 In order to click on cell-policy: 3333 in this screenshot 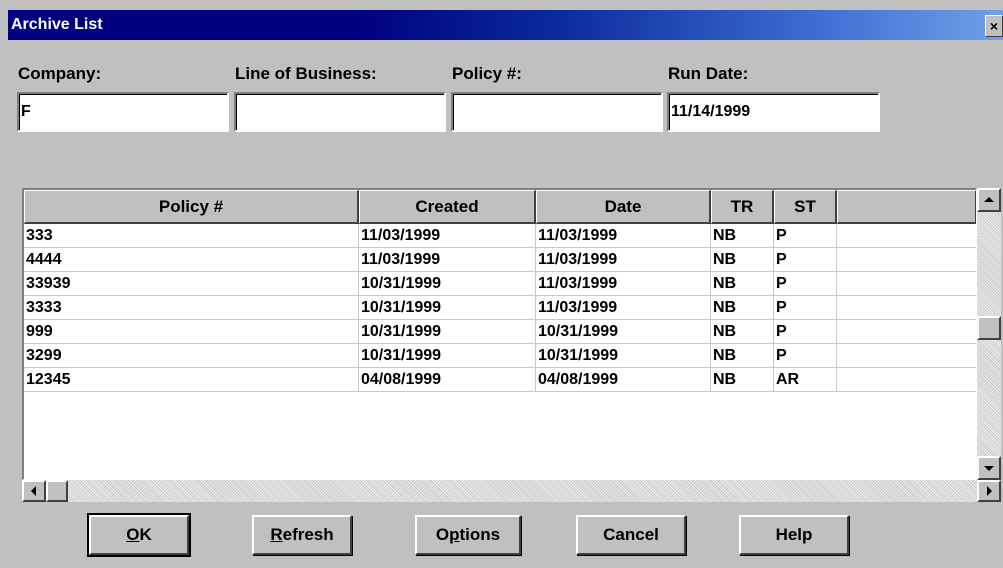, I will do `click(191, 307)`.